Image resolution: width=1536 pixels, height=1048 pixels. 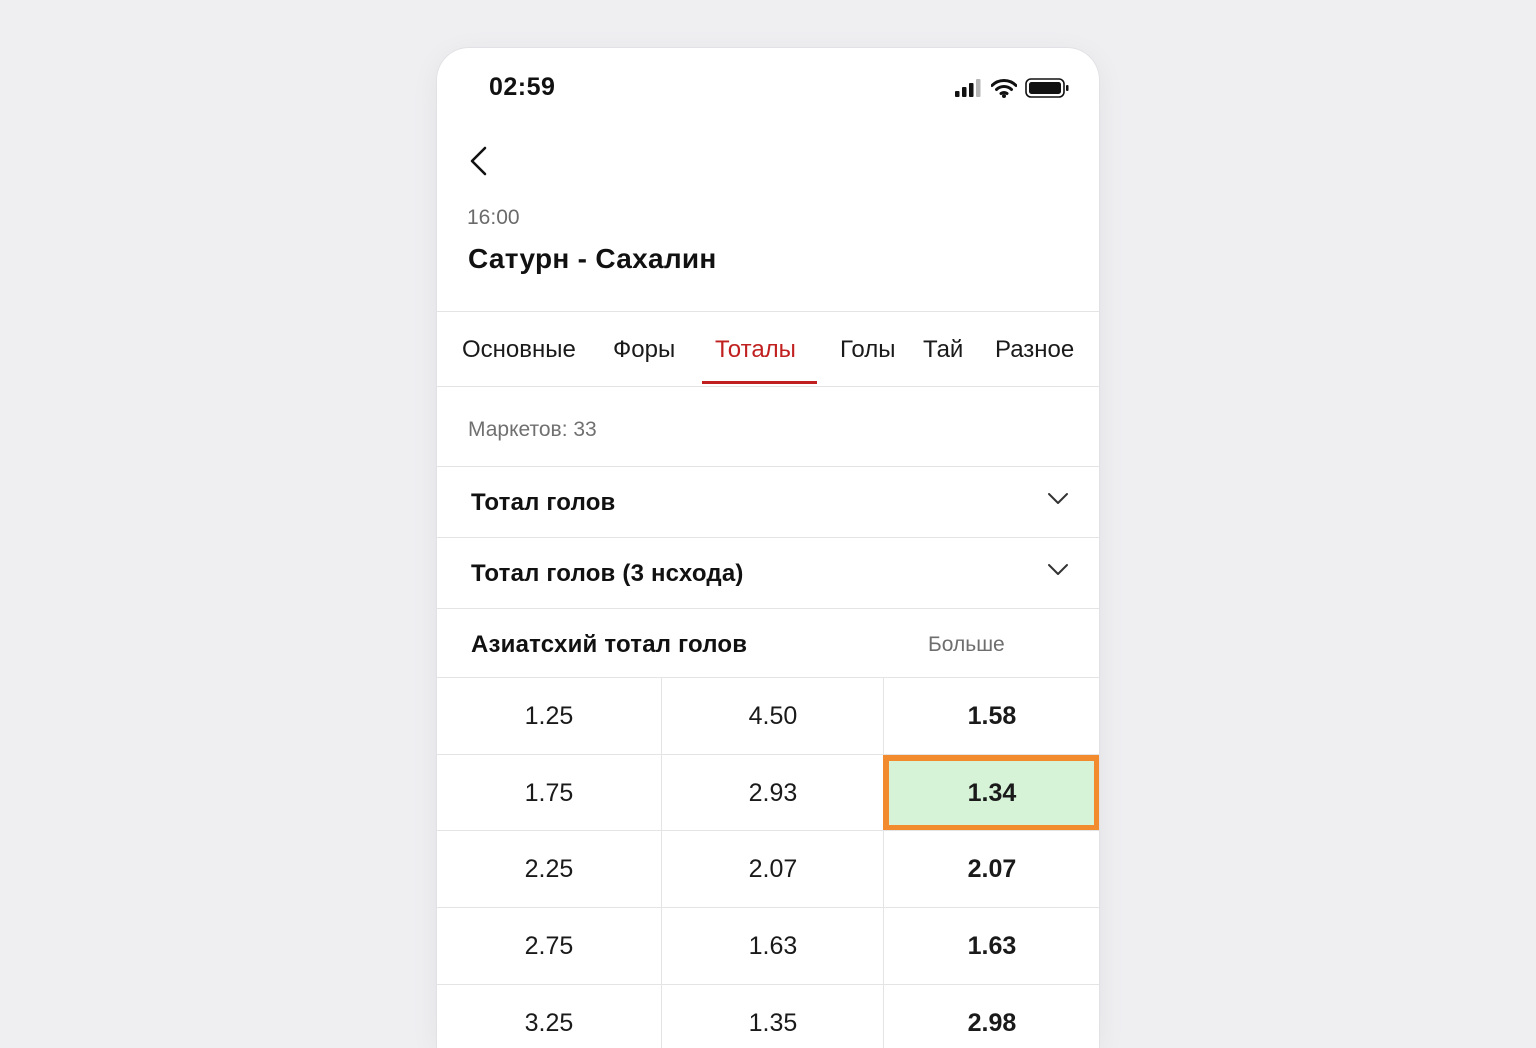 What do you see at coordinates (867, 350) in the screenshot?
I see `tab-goly: Голы` at bounding box center [867, 350].